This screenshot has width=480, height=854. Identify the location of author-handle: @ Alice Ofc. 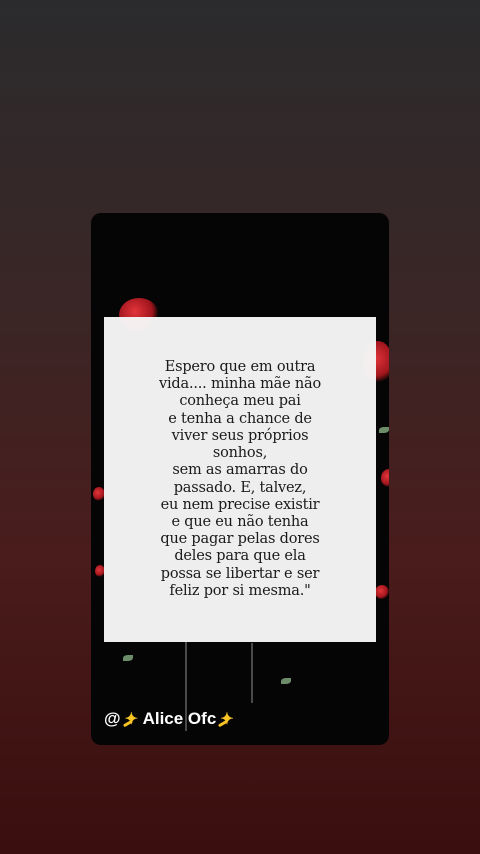
(170, 719).